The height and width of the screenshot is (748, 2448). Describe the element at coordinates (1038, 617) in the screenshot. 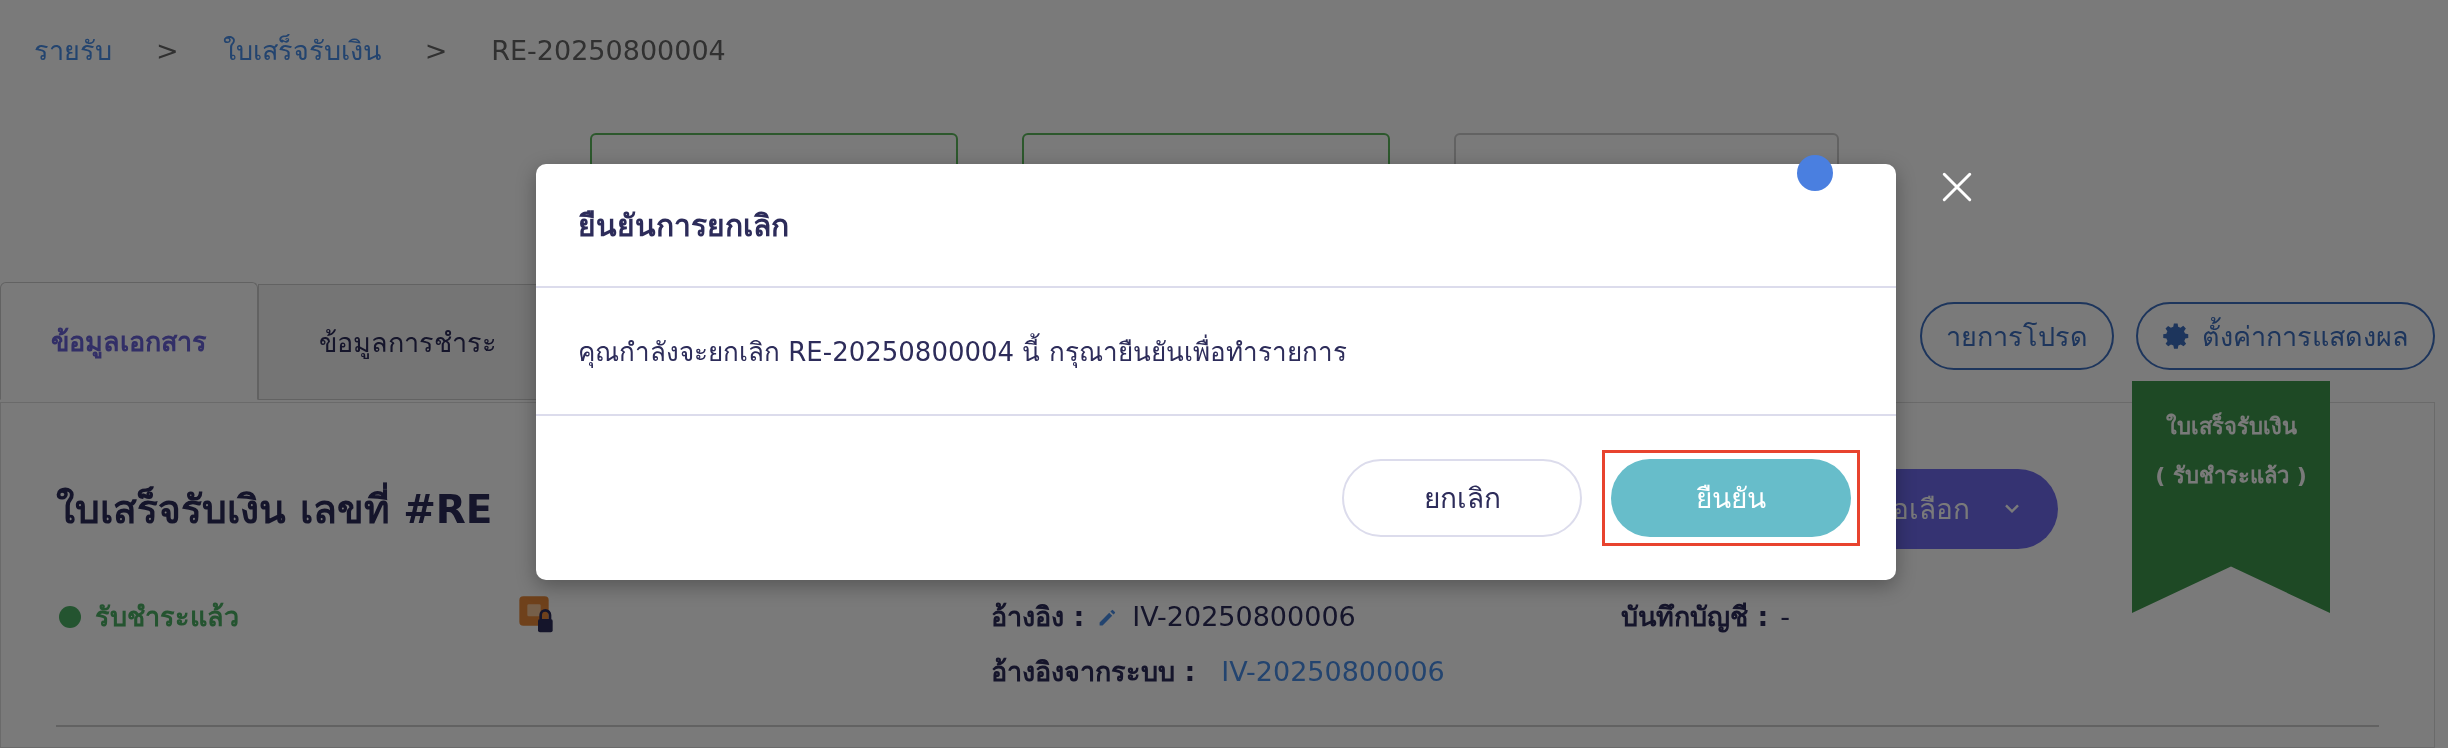

I see `field-label: อ้างอิง :` at that location.